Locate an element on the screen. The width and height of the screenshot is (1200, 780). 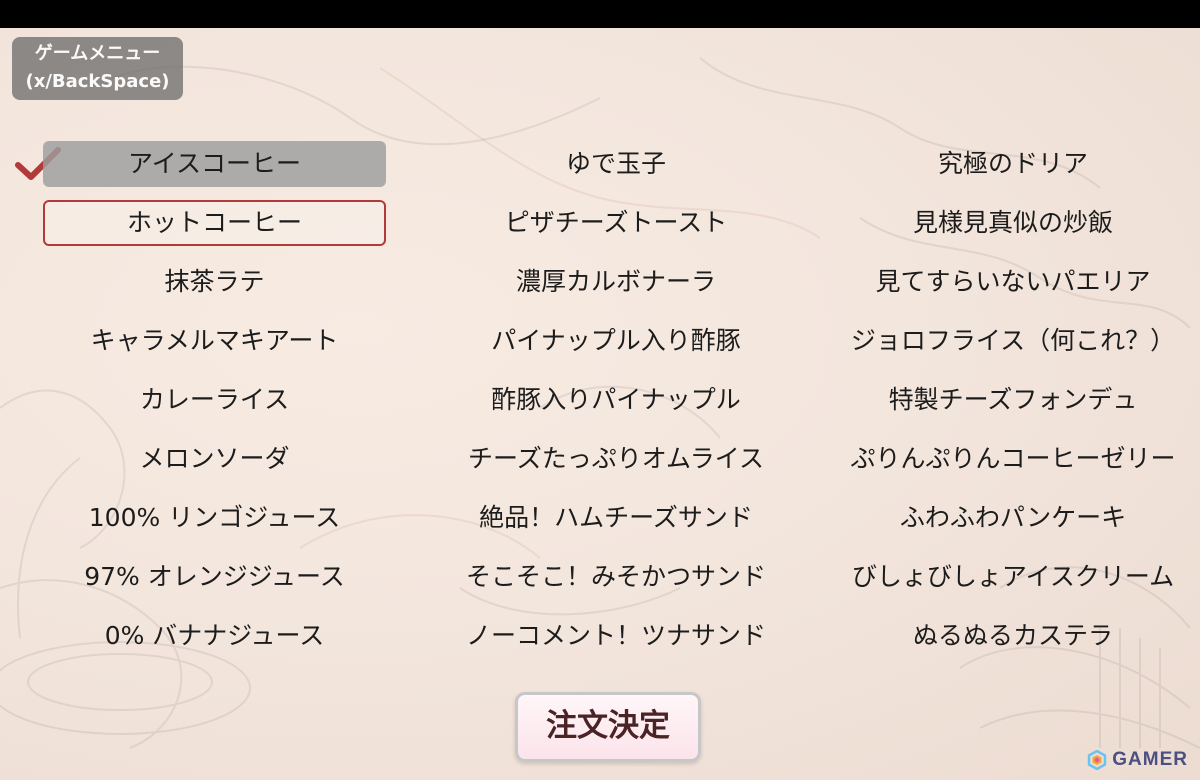
menu-item: ふわふわパンケーキ is located at coordinates (1013, 518).